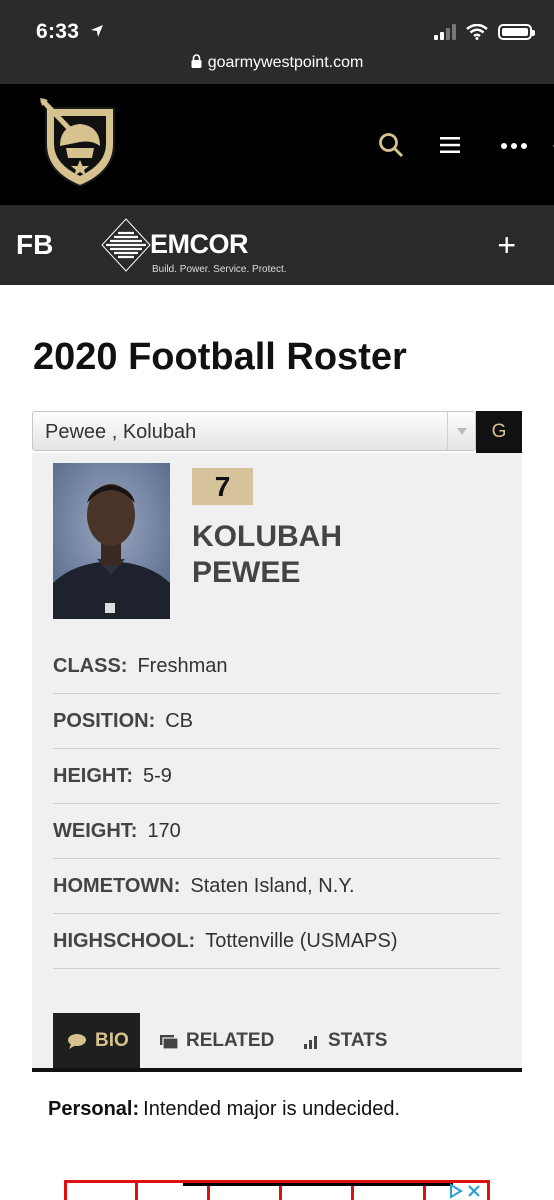 This screenshot has width=554, height=1200. Describe the element at coordinates (94, 1109) in the screenshot. I see `bio-personal-label: Personal:` at that location.